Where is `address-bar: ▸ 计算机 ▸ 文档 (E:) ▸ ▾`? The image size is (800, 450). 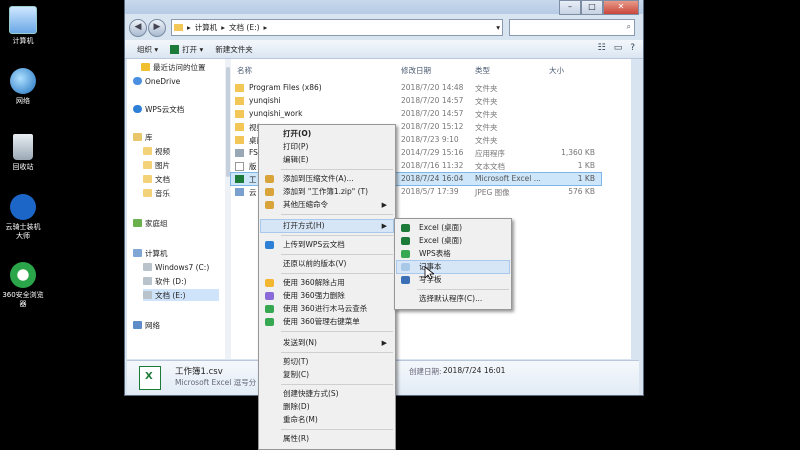
address-bar: ▸ 计算机 ▸ 文档 (E:) ▸ ▾ is located at coordinates (337, 27).